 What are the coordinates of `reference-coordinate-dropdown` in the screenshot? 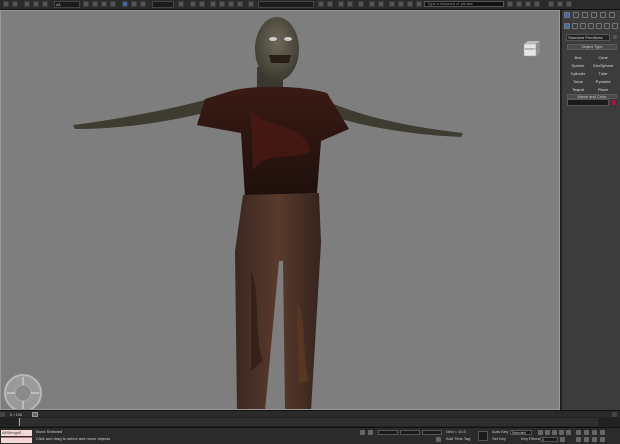 It's located at (163, 4).